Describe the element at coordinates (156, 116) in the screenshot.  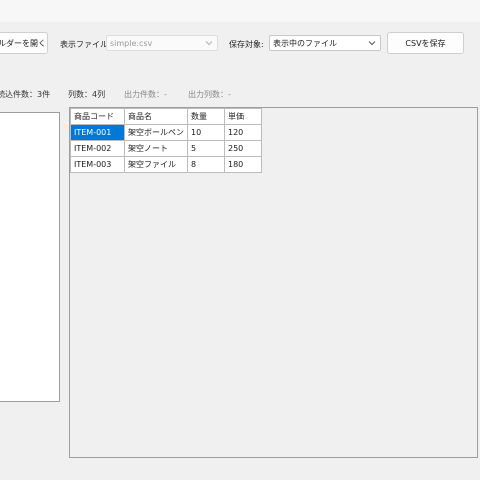
I see `column-header: 商品名` at that location.